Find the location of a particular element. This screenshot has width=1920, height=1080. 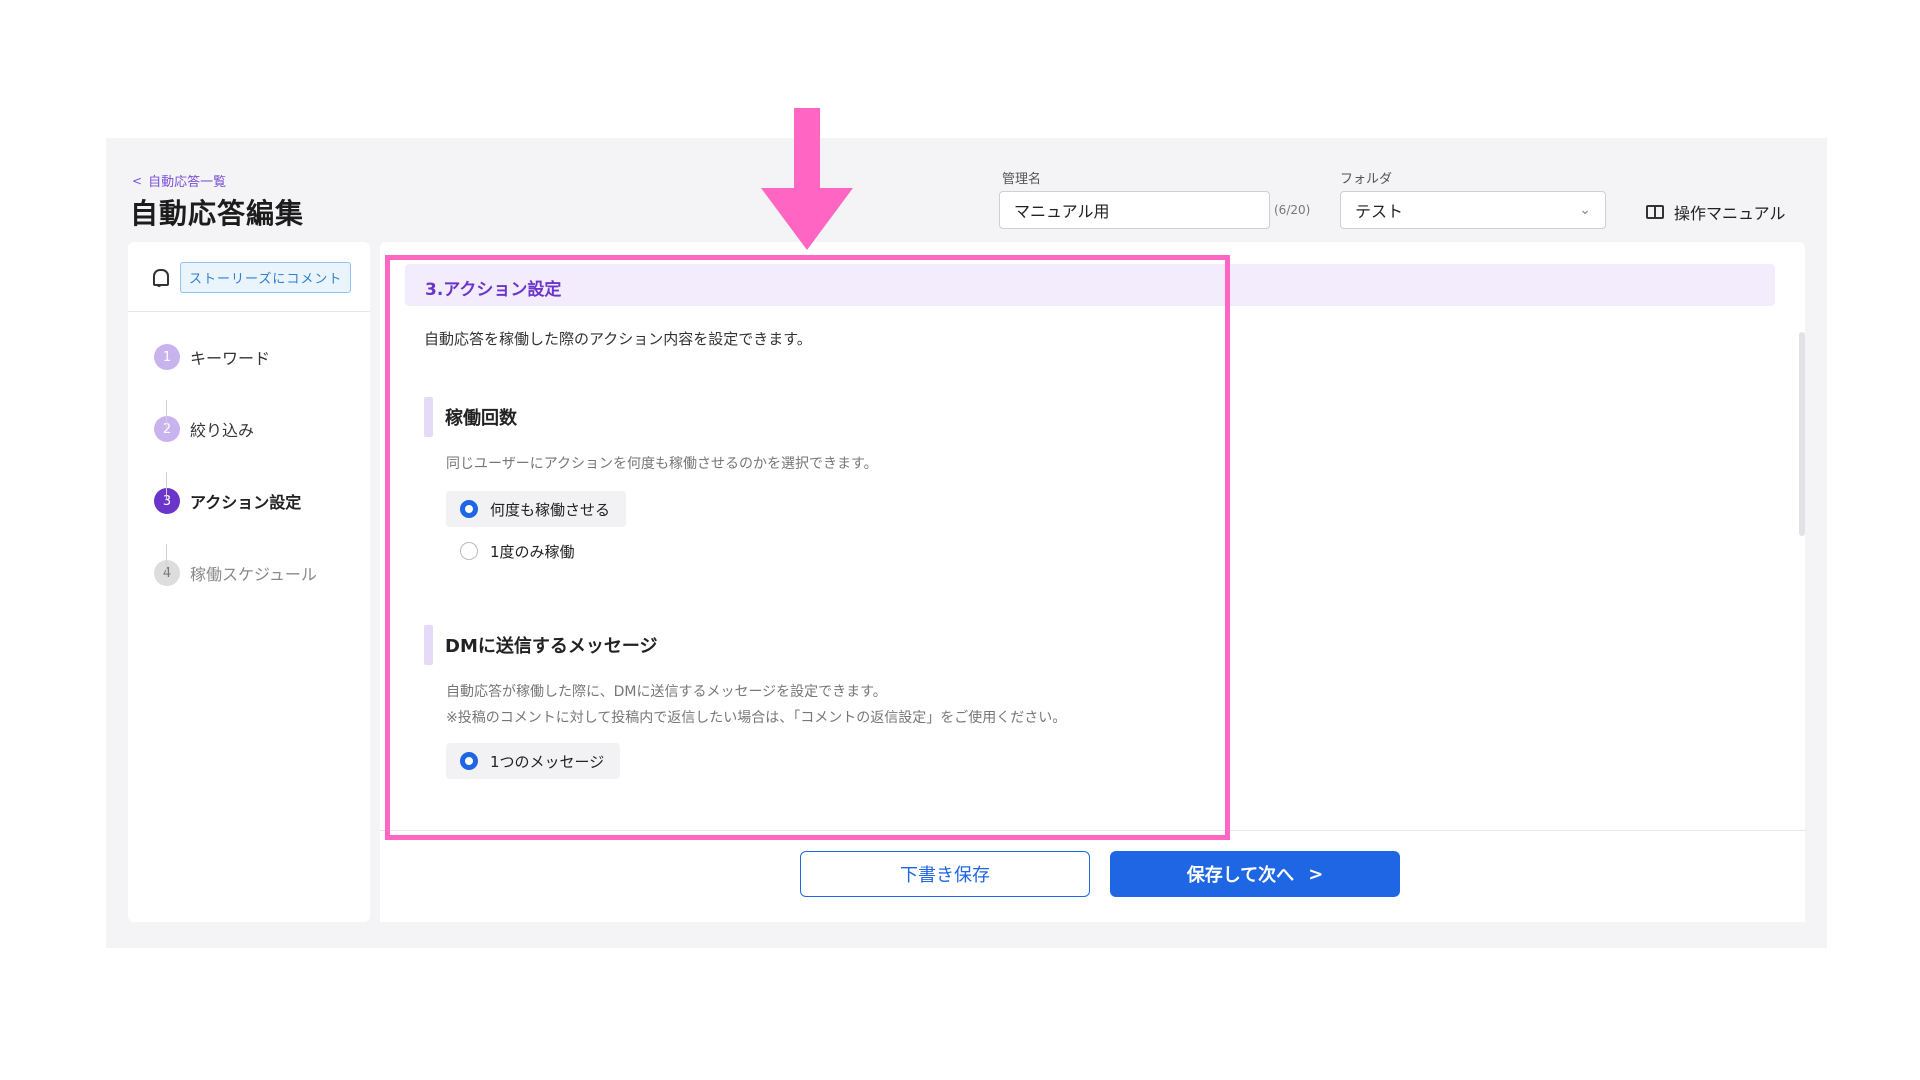

page-title: 自動応答編集 is located at coordinates (217, 213).